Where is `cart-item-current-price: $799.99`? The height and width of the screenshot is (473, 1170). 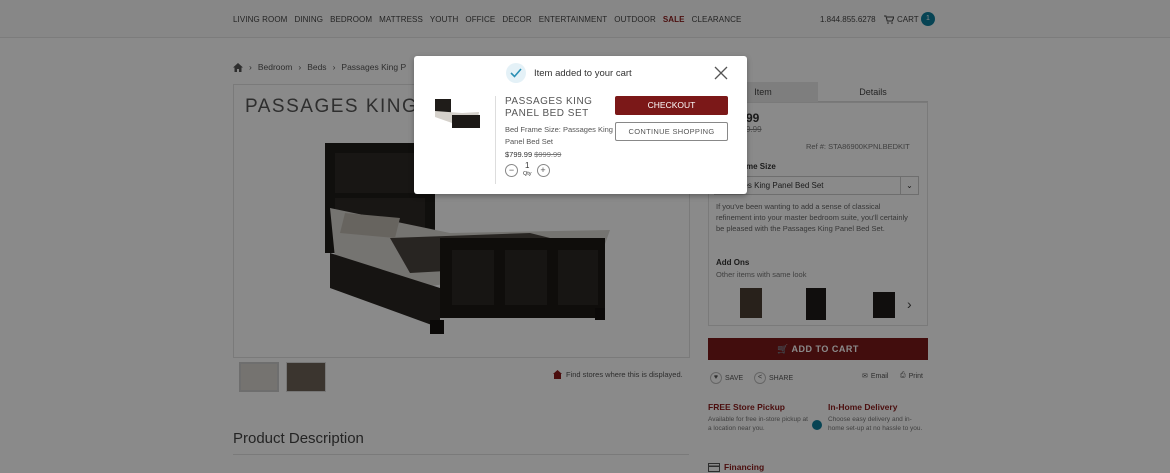
cart-item-current-price: $799.99 is located at coordinates (519, 154).